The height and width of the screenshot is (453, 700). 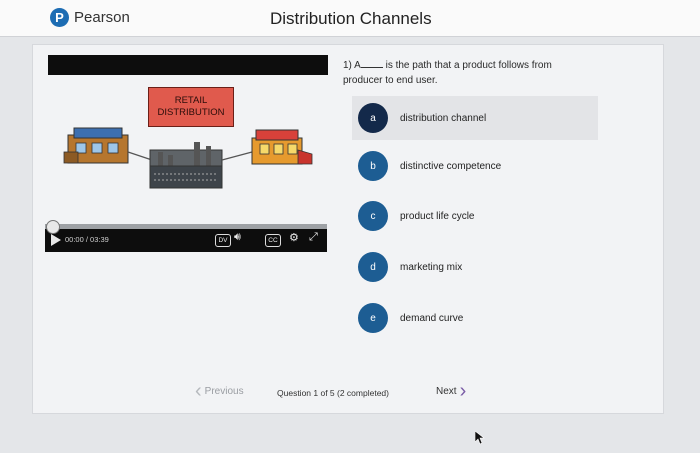 I want to click on retail-store-right-icon, so click(x=282, y=147).